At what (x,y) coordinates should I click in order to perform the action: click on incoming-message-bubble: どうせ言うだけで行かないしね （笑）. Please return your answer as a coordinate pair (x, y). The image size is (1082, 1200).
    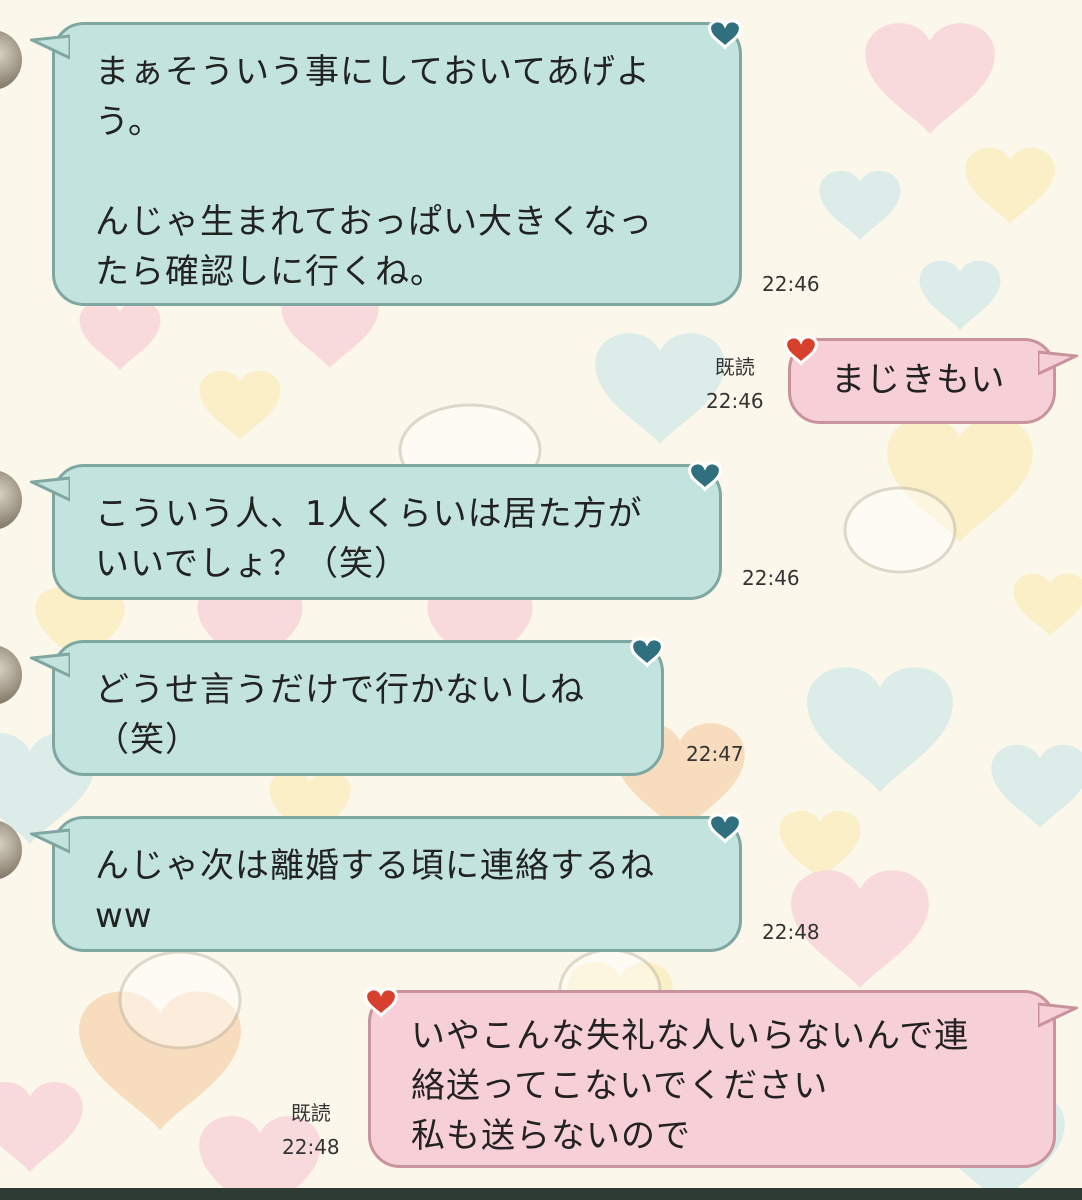
    Looking at the image, I should click on (358, 708).